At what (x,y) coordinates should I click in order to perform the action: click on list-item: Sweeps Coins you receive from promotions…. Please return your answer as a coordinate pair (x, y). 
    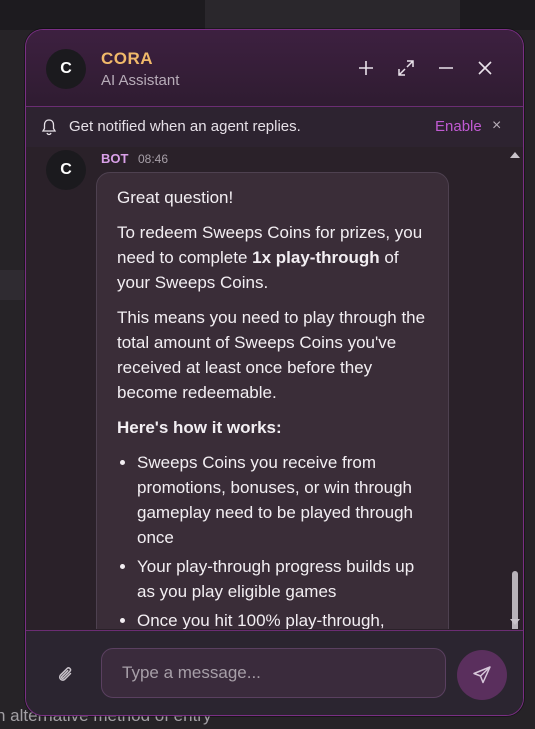
    Looking at the image, I should click on (282, 500).